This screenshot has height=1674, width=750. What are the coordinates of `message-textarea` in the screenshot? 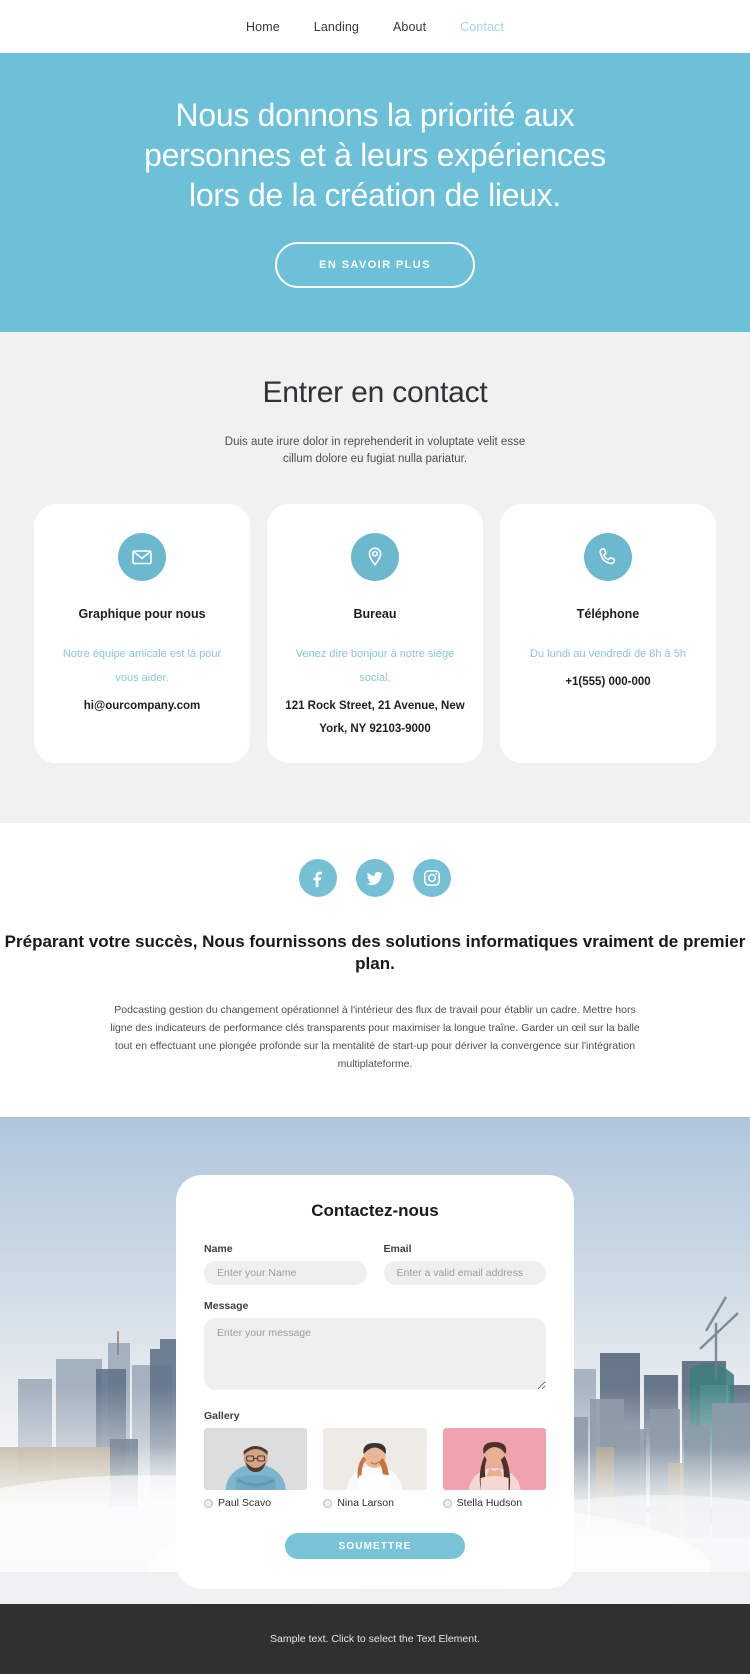 It's located at (375, 1354).